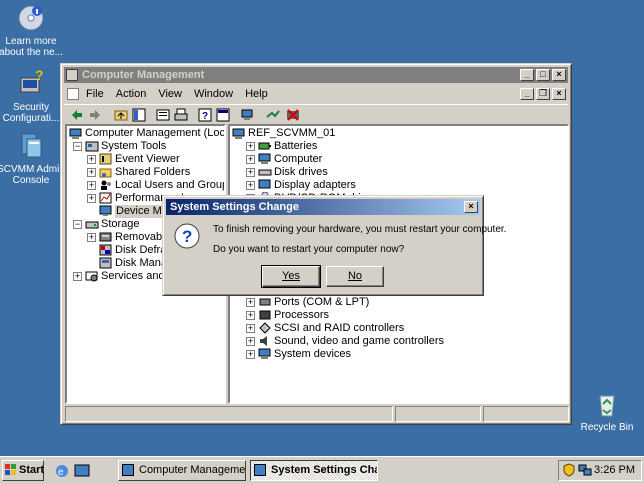 The image size is (644, 484). I want to click on device-root: REF_SCVMM_01, so click(291, 133).